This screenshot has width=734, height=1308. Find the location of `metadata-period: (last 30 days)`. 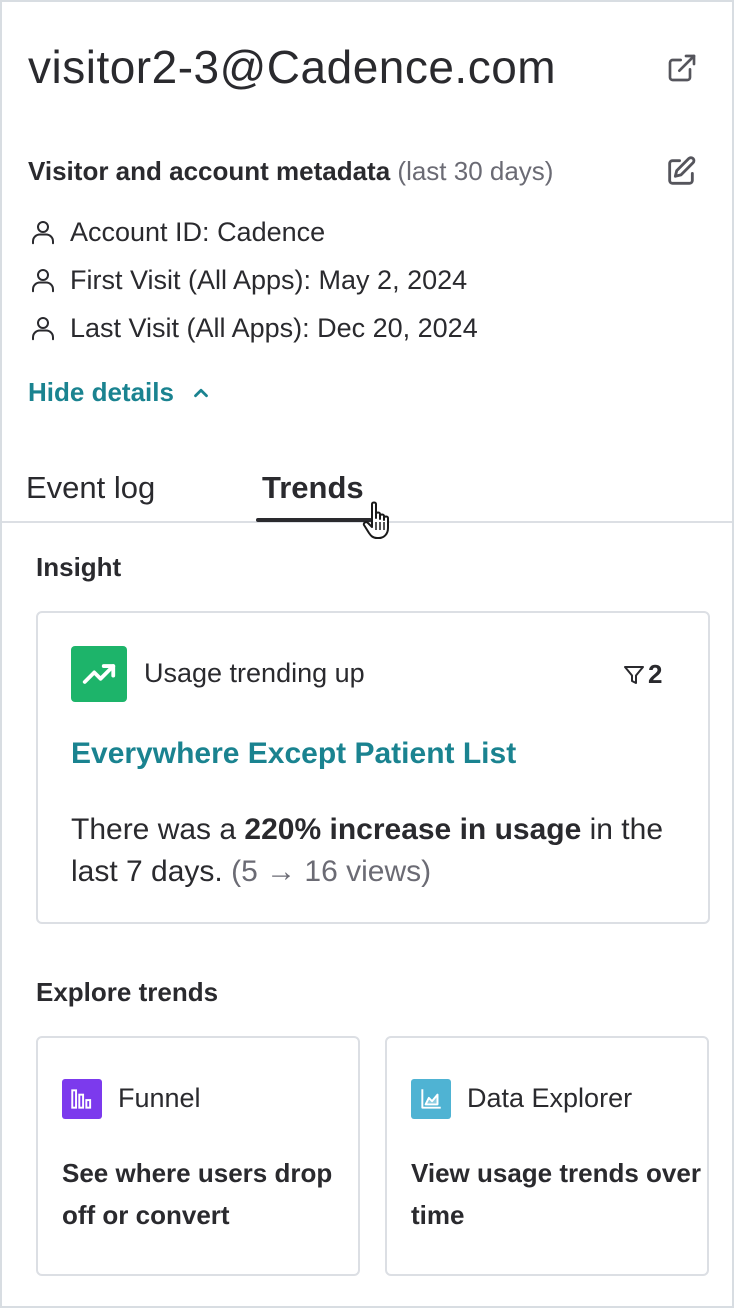

metadata-period: (last 30 days) is located at coordinates (475, 171).